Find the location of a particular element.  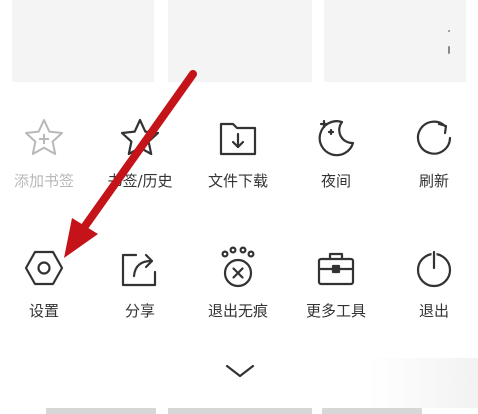

menu-item-night-mode: 夜间 is located at coordinates (336, 160).